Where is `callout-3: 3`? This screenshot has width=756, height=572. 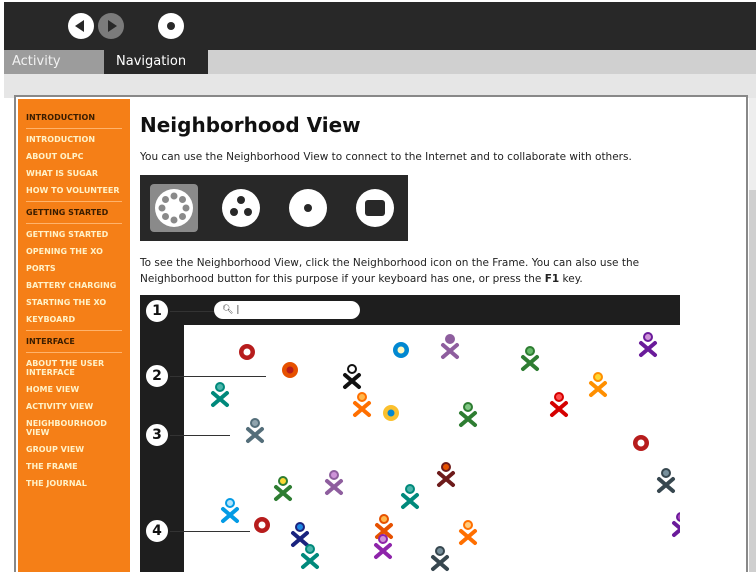
callout-3: 3 is located at coordinates (157, 435).